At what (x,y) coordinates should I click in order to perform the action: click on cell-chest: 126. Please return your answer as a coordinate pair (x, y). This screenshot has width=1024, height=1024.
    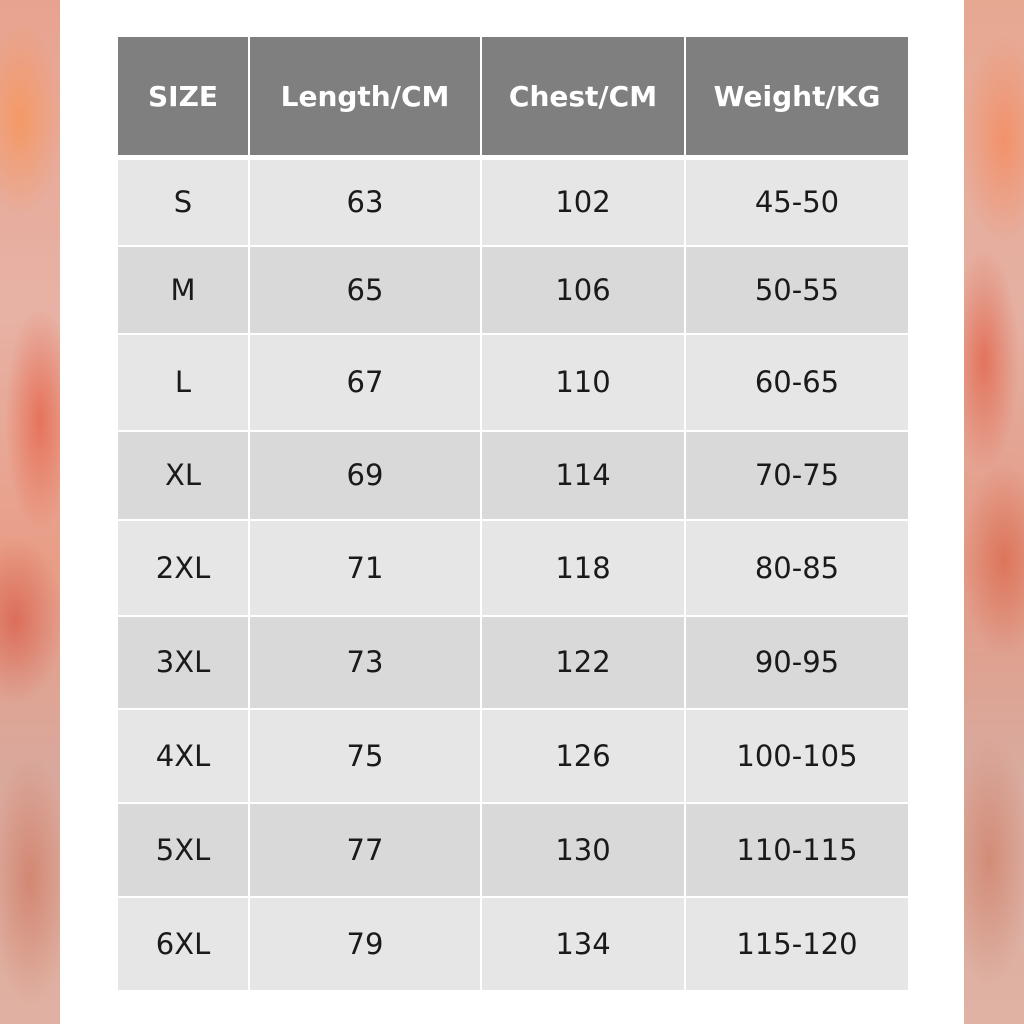
    Looking at the image, I should click on (583, 756).